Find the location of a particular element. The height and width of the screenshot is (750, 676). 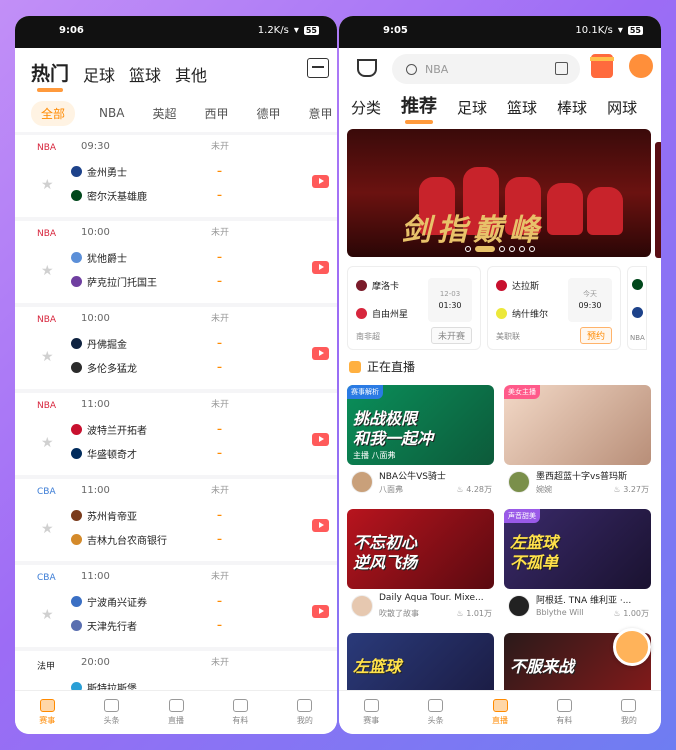

league-all: 全部 is located at coordinates (53, 113).